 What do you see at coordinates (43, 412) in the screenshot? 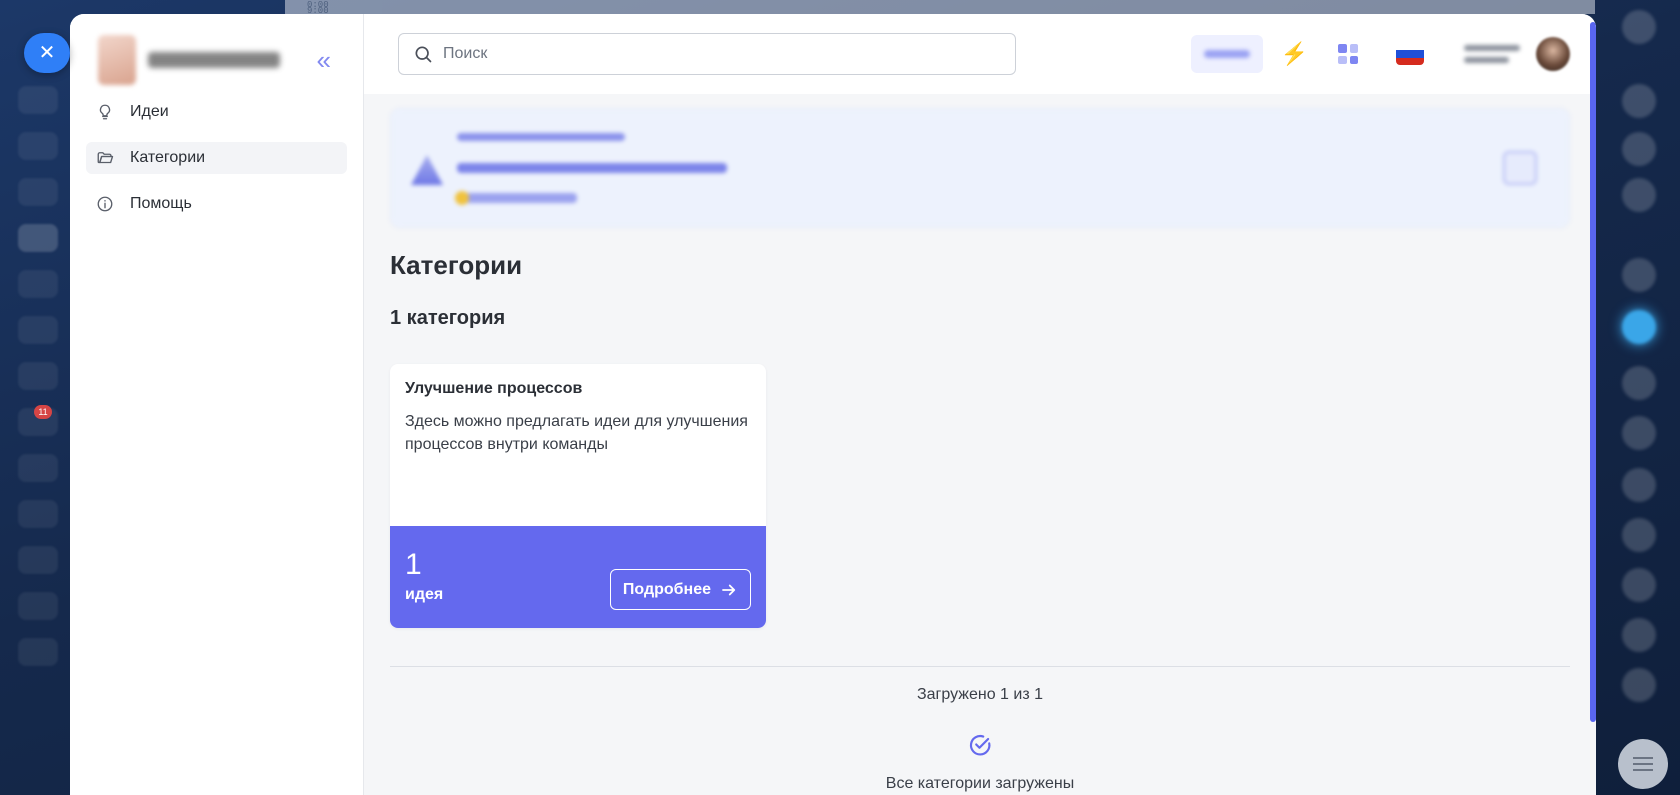
I see `background-notification-badge: 11` at bounding box center [43, 412].